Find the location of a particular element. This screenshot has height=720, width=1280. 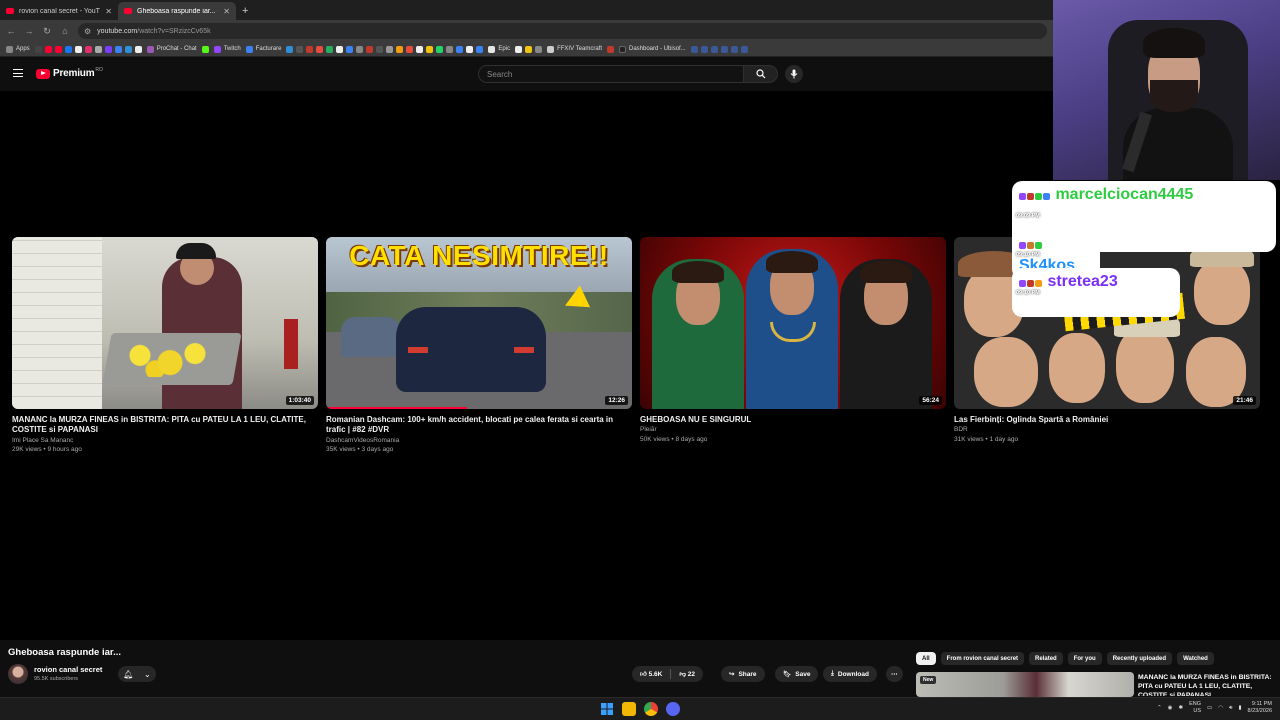

bluetooth-icon: ✱ is located at coordinates (1180, 708).